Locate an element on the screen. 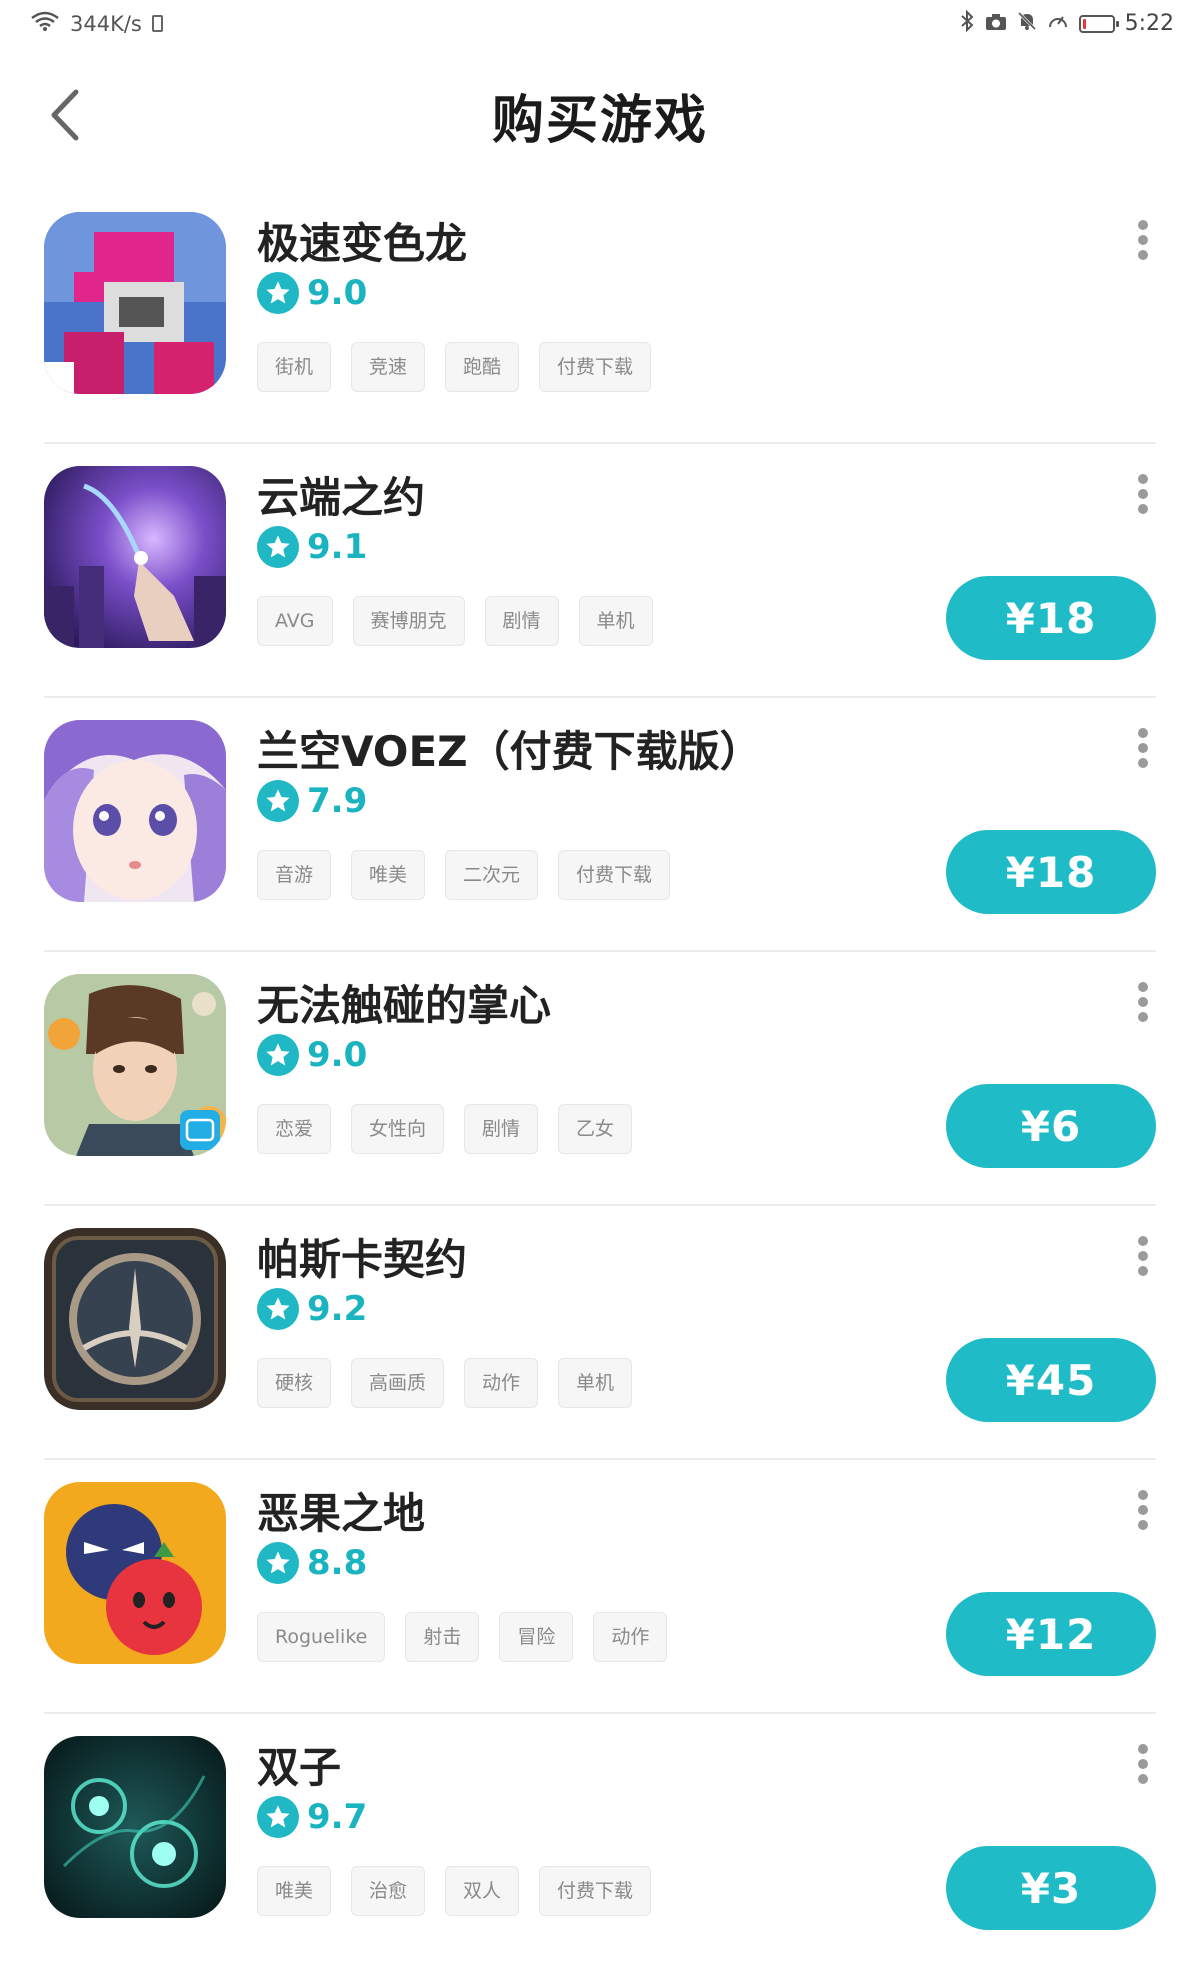  tag: 冒险 is located at coordinates (536, 1637).